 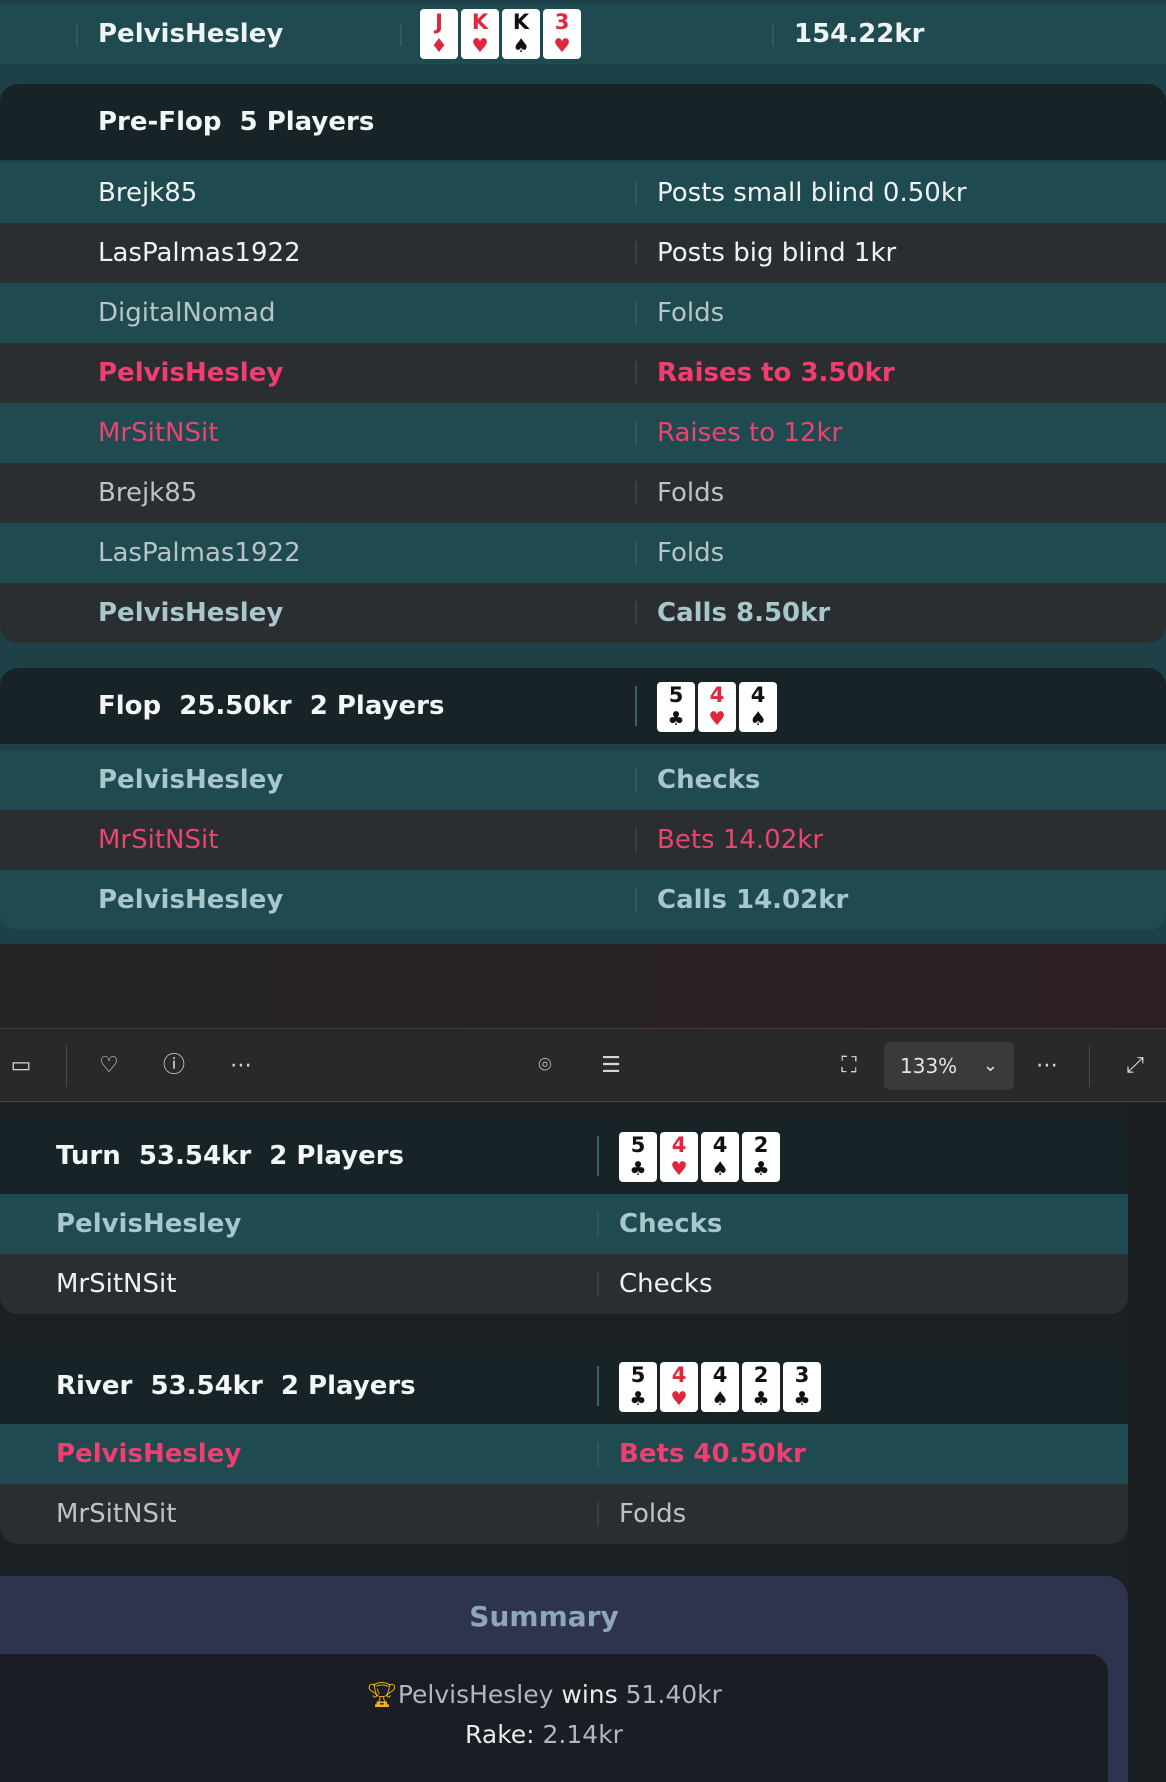 What do you see at coordinates (583, 840) in the screenshot?
I see `flop-action-row: MrSitNSit Bets 14.02kr` at bounding box center [583, 840].